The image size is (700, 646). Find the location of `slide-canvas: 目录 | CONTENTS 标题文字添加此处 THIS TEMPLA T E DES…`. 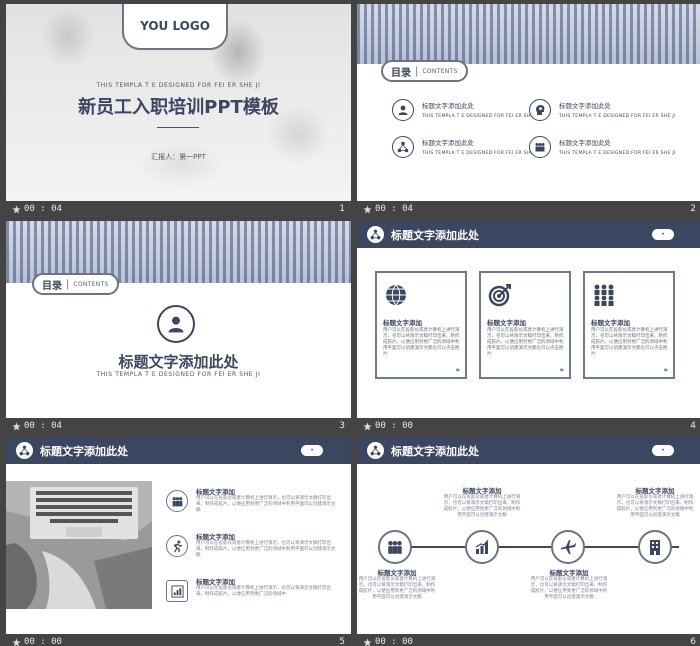

slide-canvas: 目录 | CONTENTS 标题文字添加此处 THIS TEMPLA T E DES… is located at coordinates (528, 102).